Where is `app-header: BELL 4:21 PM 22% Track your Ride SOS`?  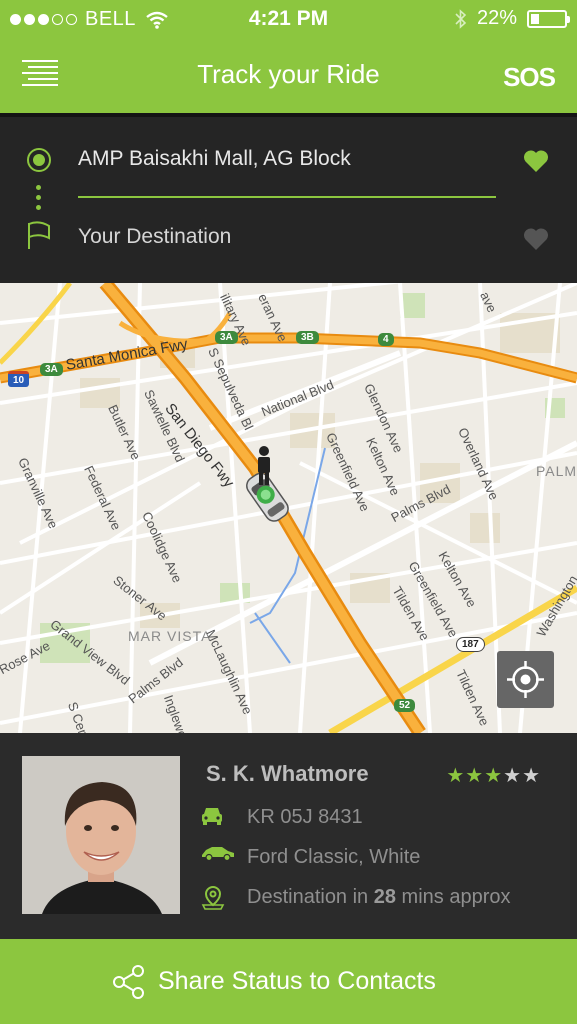
app-header: BELL 4:21 PM 22% Track your Ride SOS is located at coordinates (288, 57).